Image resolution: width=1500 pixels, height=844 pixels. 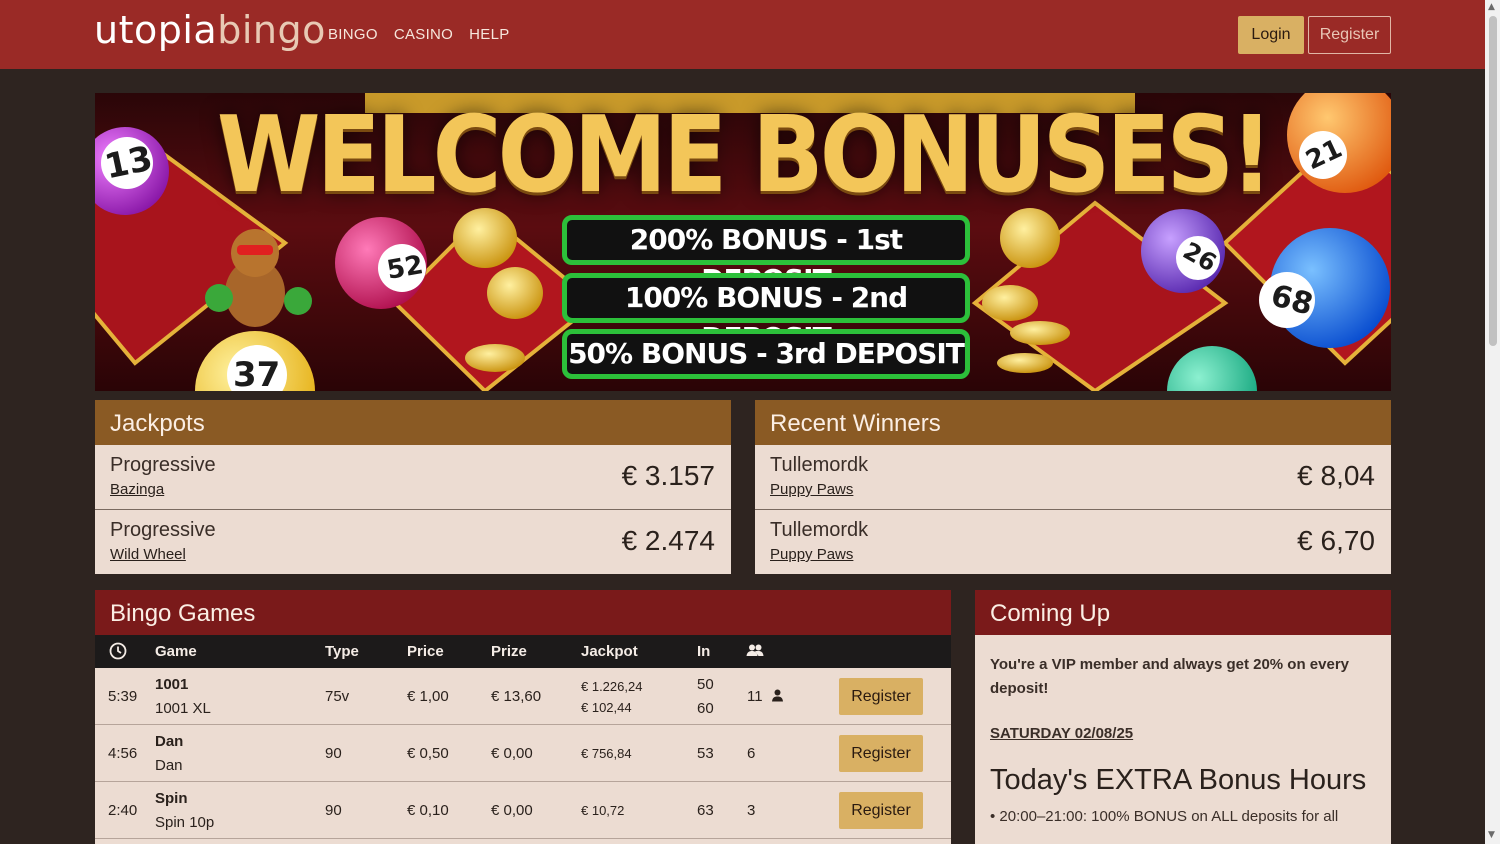 I want to click on jackpot-row: Progressive Bazinga € 3.157, so click(x=413, y=477).